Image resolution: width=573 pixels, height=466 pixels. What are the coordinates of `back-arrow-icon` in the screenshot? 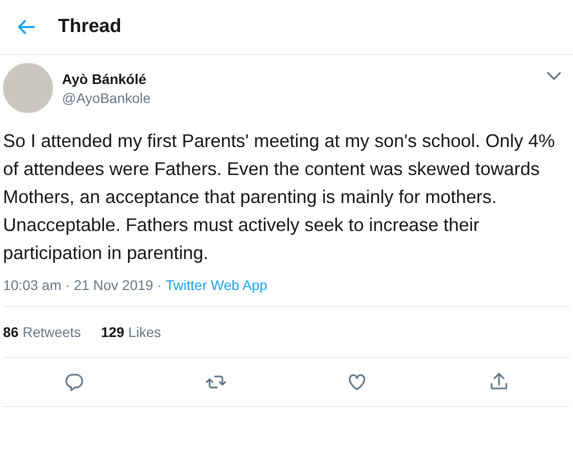 It's located at (26, 27).